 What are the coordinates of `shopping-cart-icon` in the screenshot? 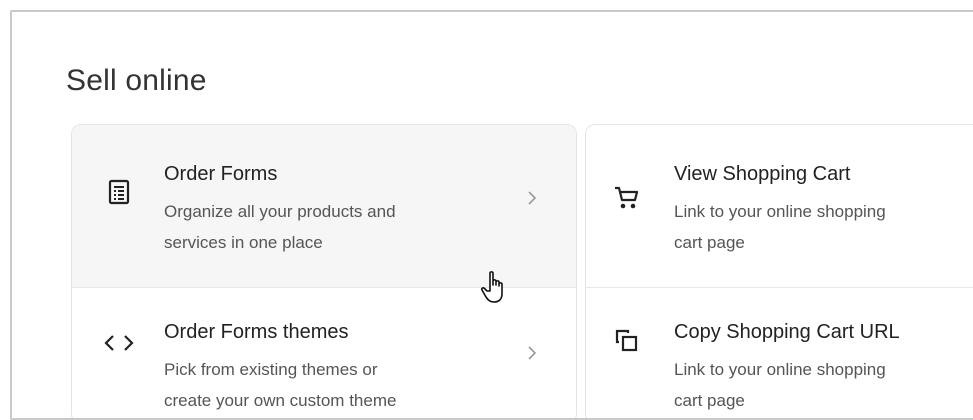 It's located at (627, 198).